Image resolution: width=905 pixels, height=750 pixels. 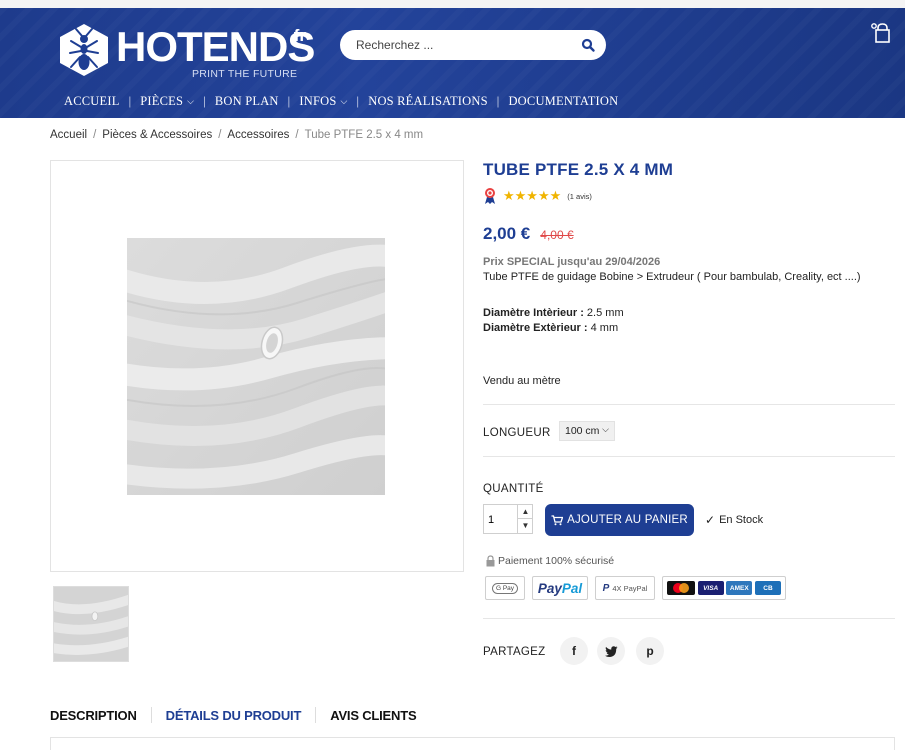 I want to click on spec-inner-label: Diamètre Intèrieur :, so click(x=533, y=313).